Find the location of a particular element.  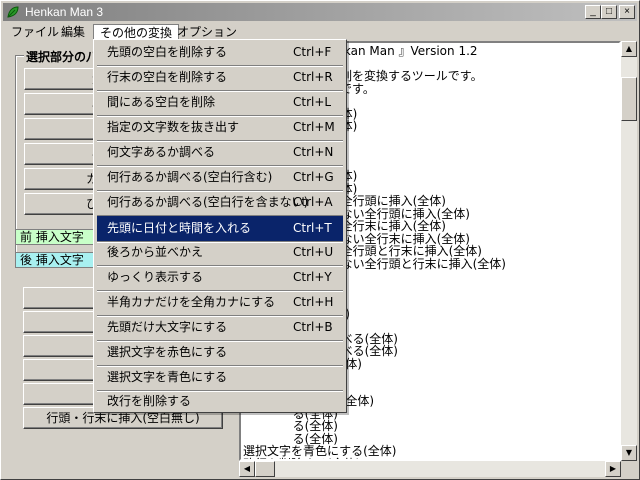

menu-item-label: 間にある空白を削除 is located at coordinates (161, 102).